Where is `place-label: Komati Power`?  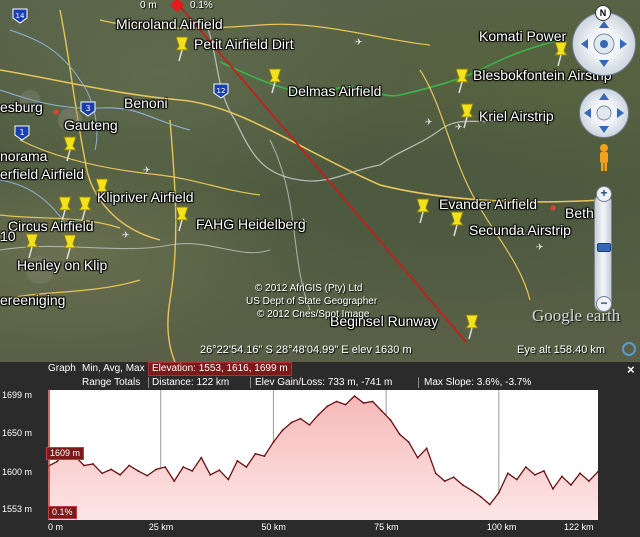 place-label: Komati Power is located at coordinates (522, 36).